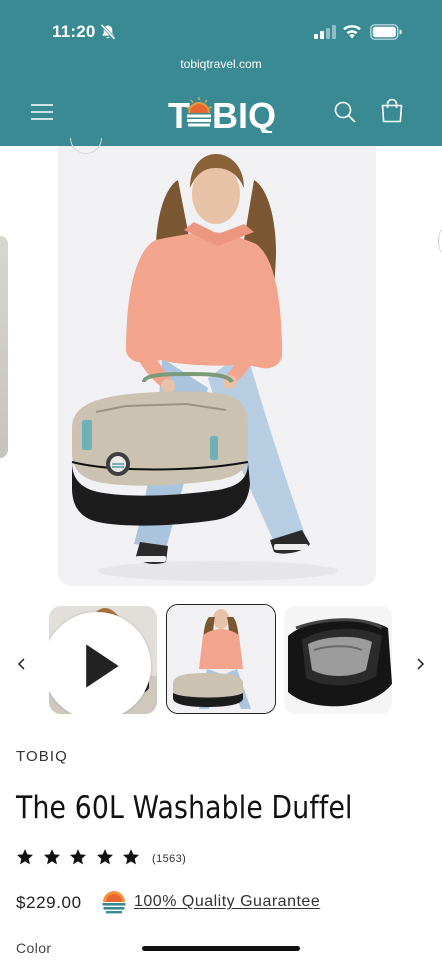  I want to click on status-bar: 11:20, so click(221, 26).